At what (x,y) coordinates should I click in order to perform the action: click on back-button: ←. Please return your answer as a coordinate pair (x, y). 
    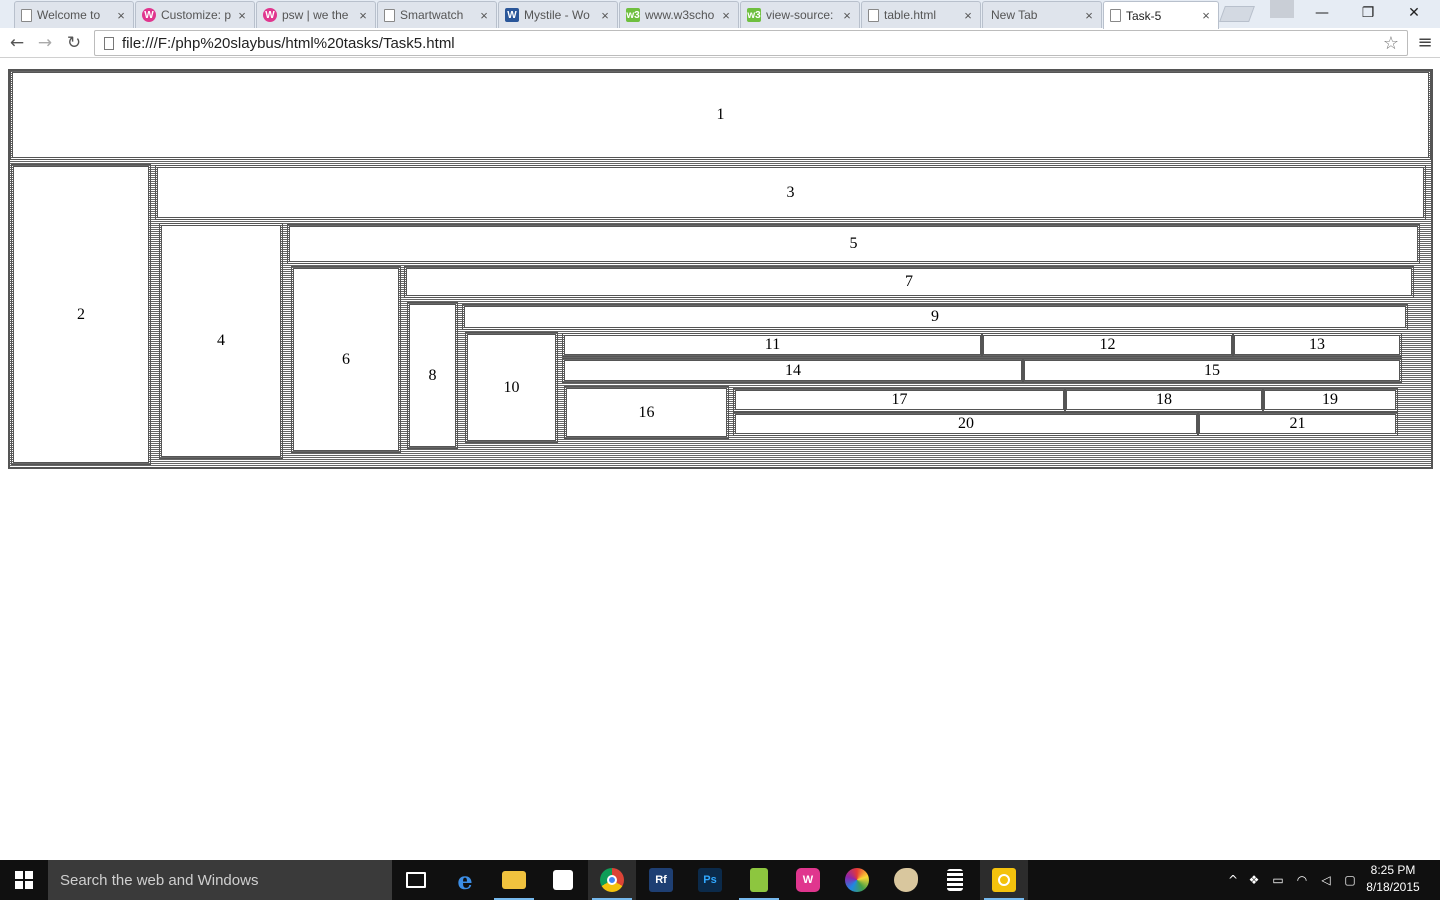
    Looking at the image, I should click on (17, 43).